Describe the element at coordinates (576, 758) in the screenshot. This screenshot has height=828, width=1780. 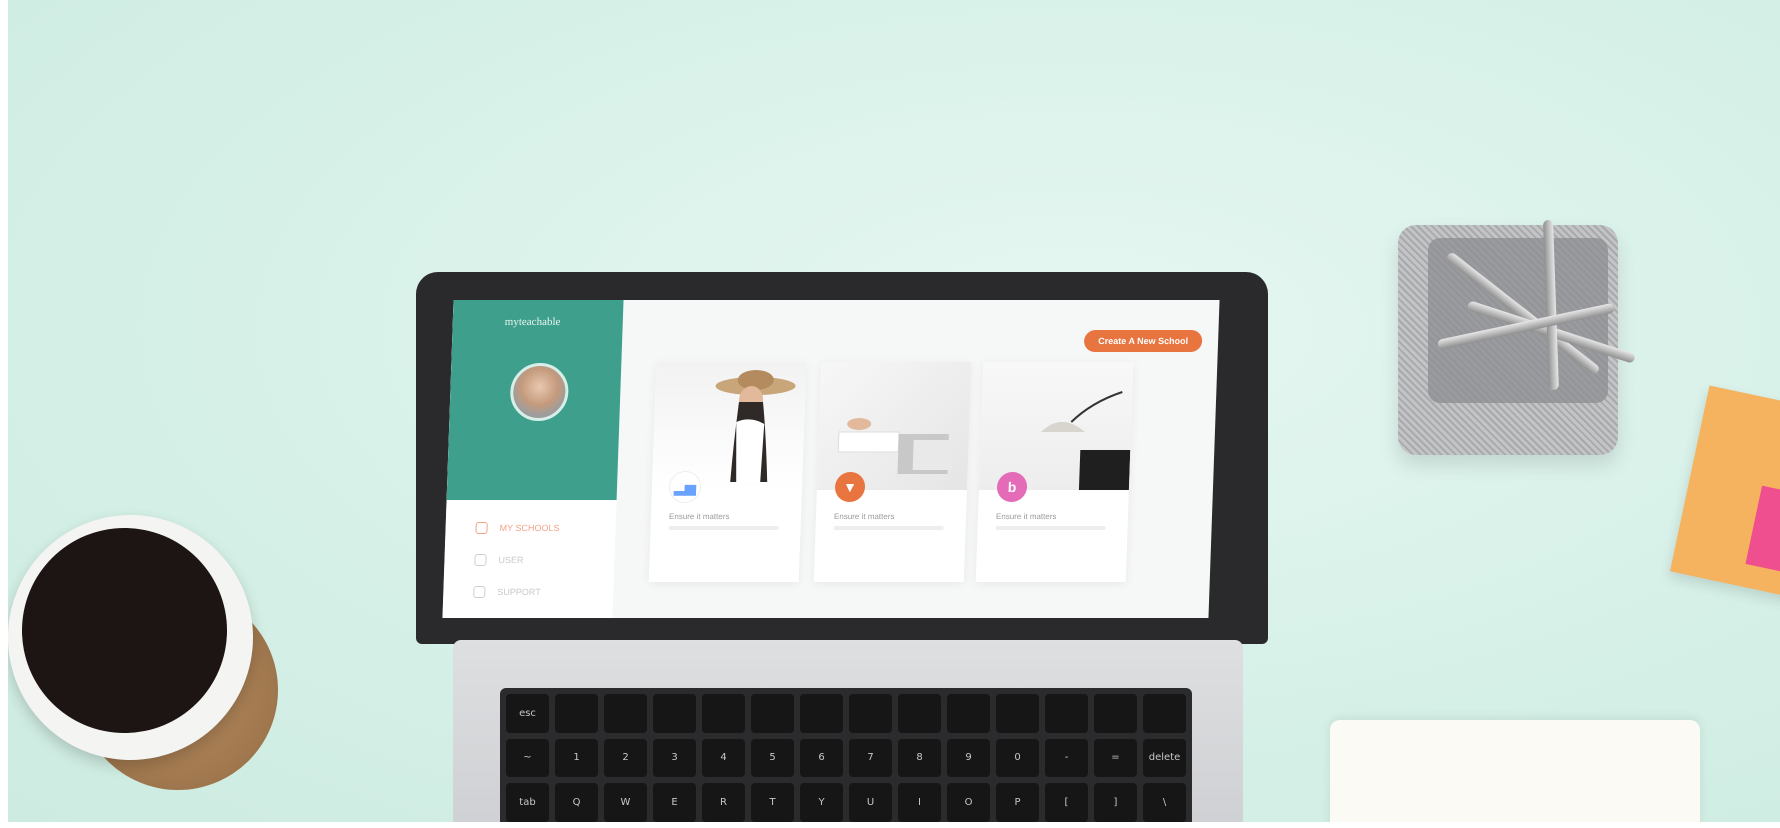
I see `keyboard-key: 1` at that location.